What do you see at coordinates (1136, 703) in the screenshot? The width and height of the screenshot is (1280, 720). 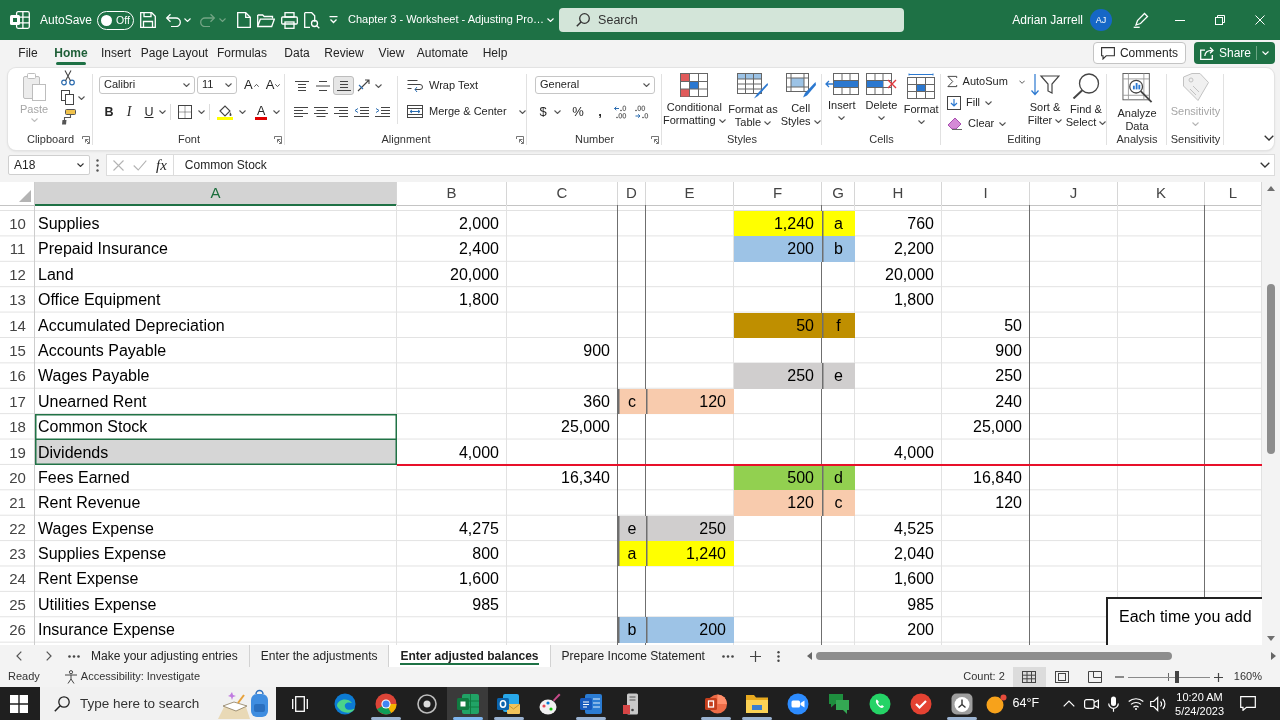 I see `wifi-icon` at bounding box center [1136, 703].